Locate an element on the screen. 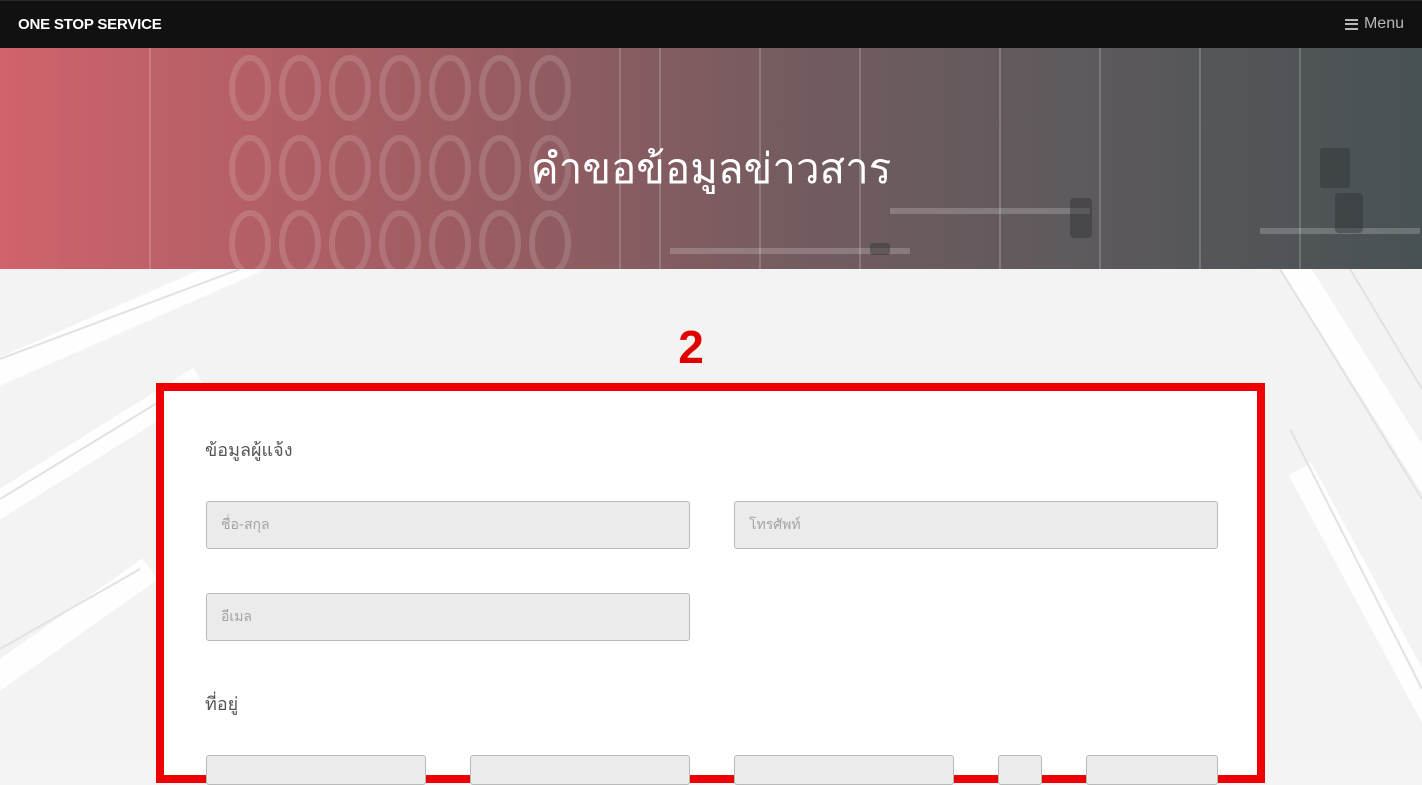 The image size is (1422, 785). menu-button: Menu is located at coordinates (1374, 24).